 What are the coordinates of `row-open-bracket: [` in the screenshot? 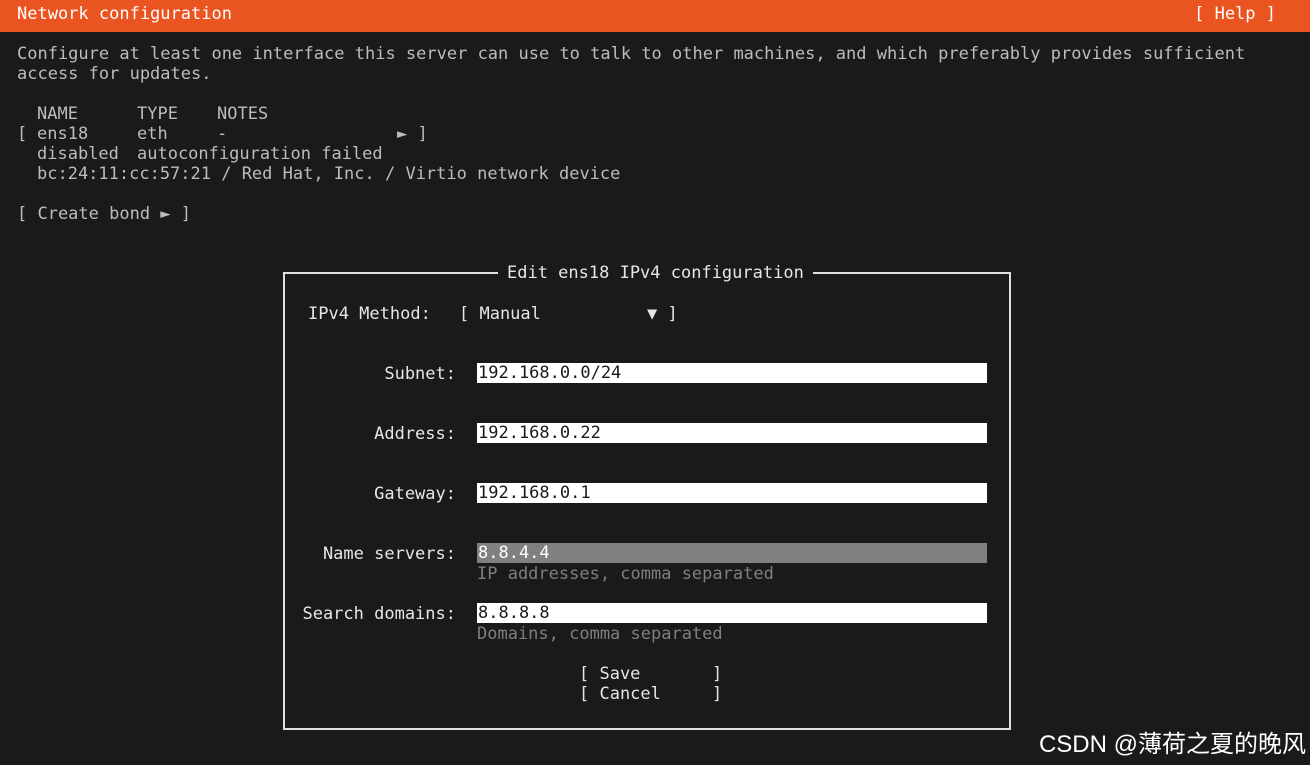 It's located at (22, 134).